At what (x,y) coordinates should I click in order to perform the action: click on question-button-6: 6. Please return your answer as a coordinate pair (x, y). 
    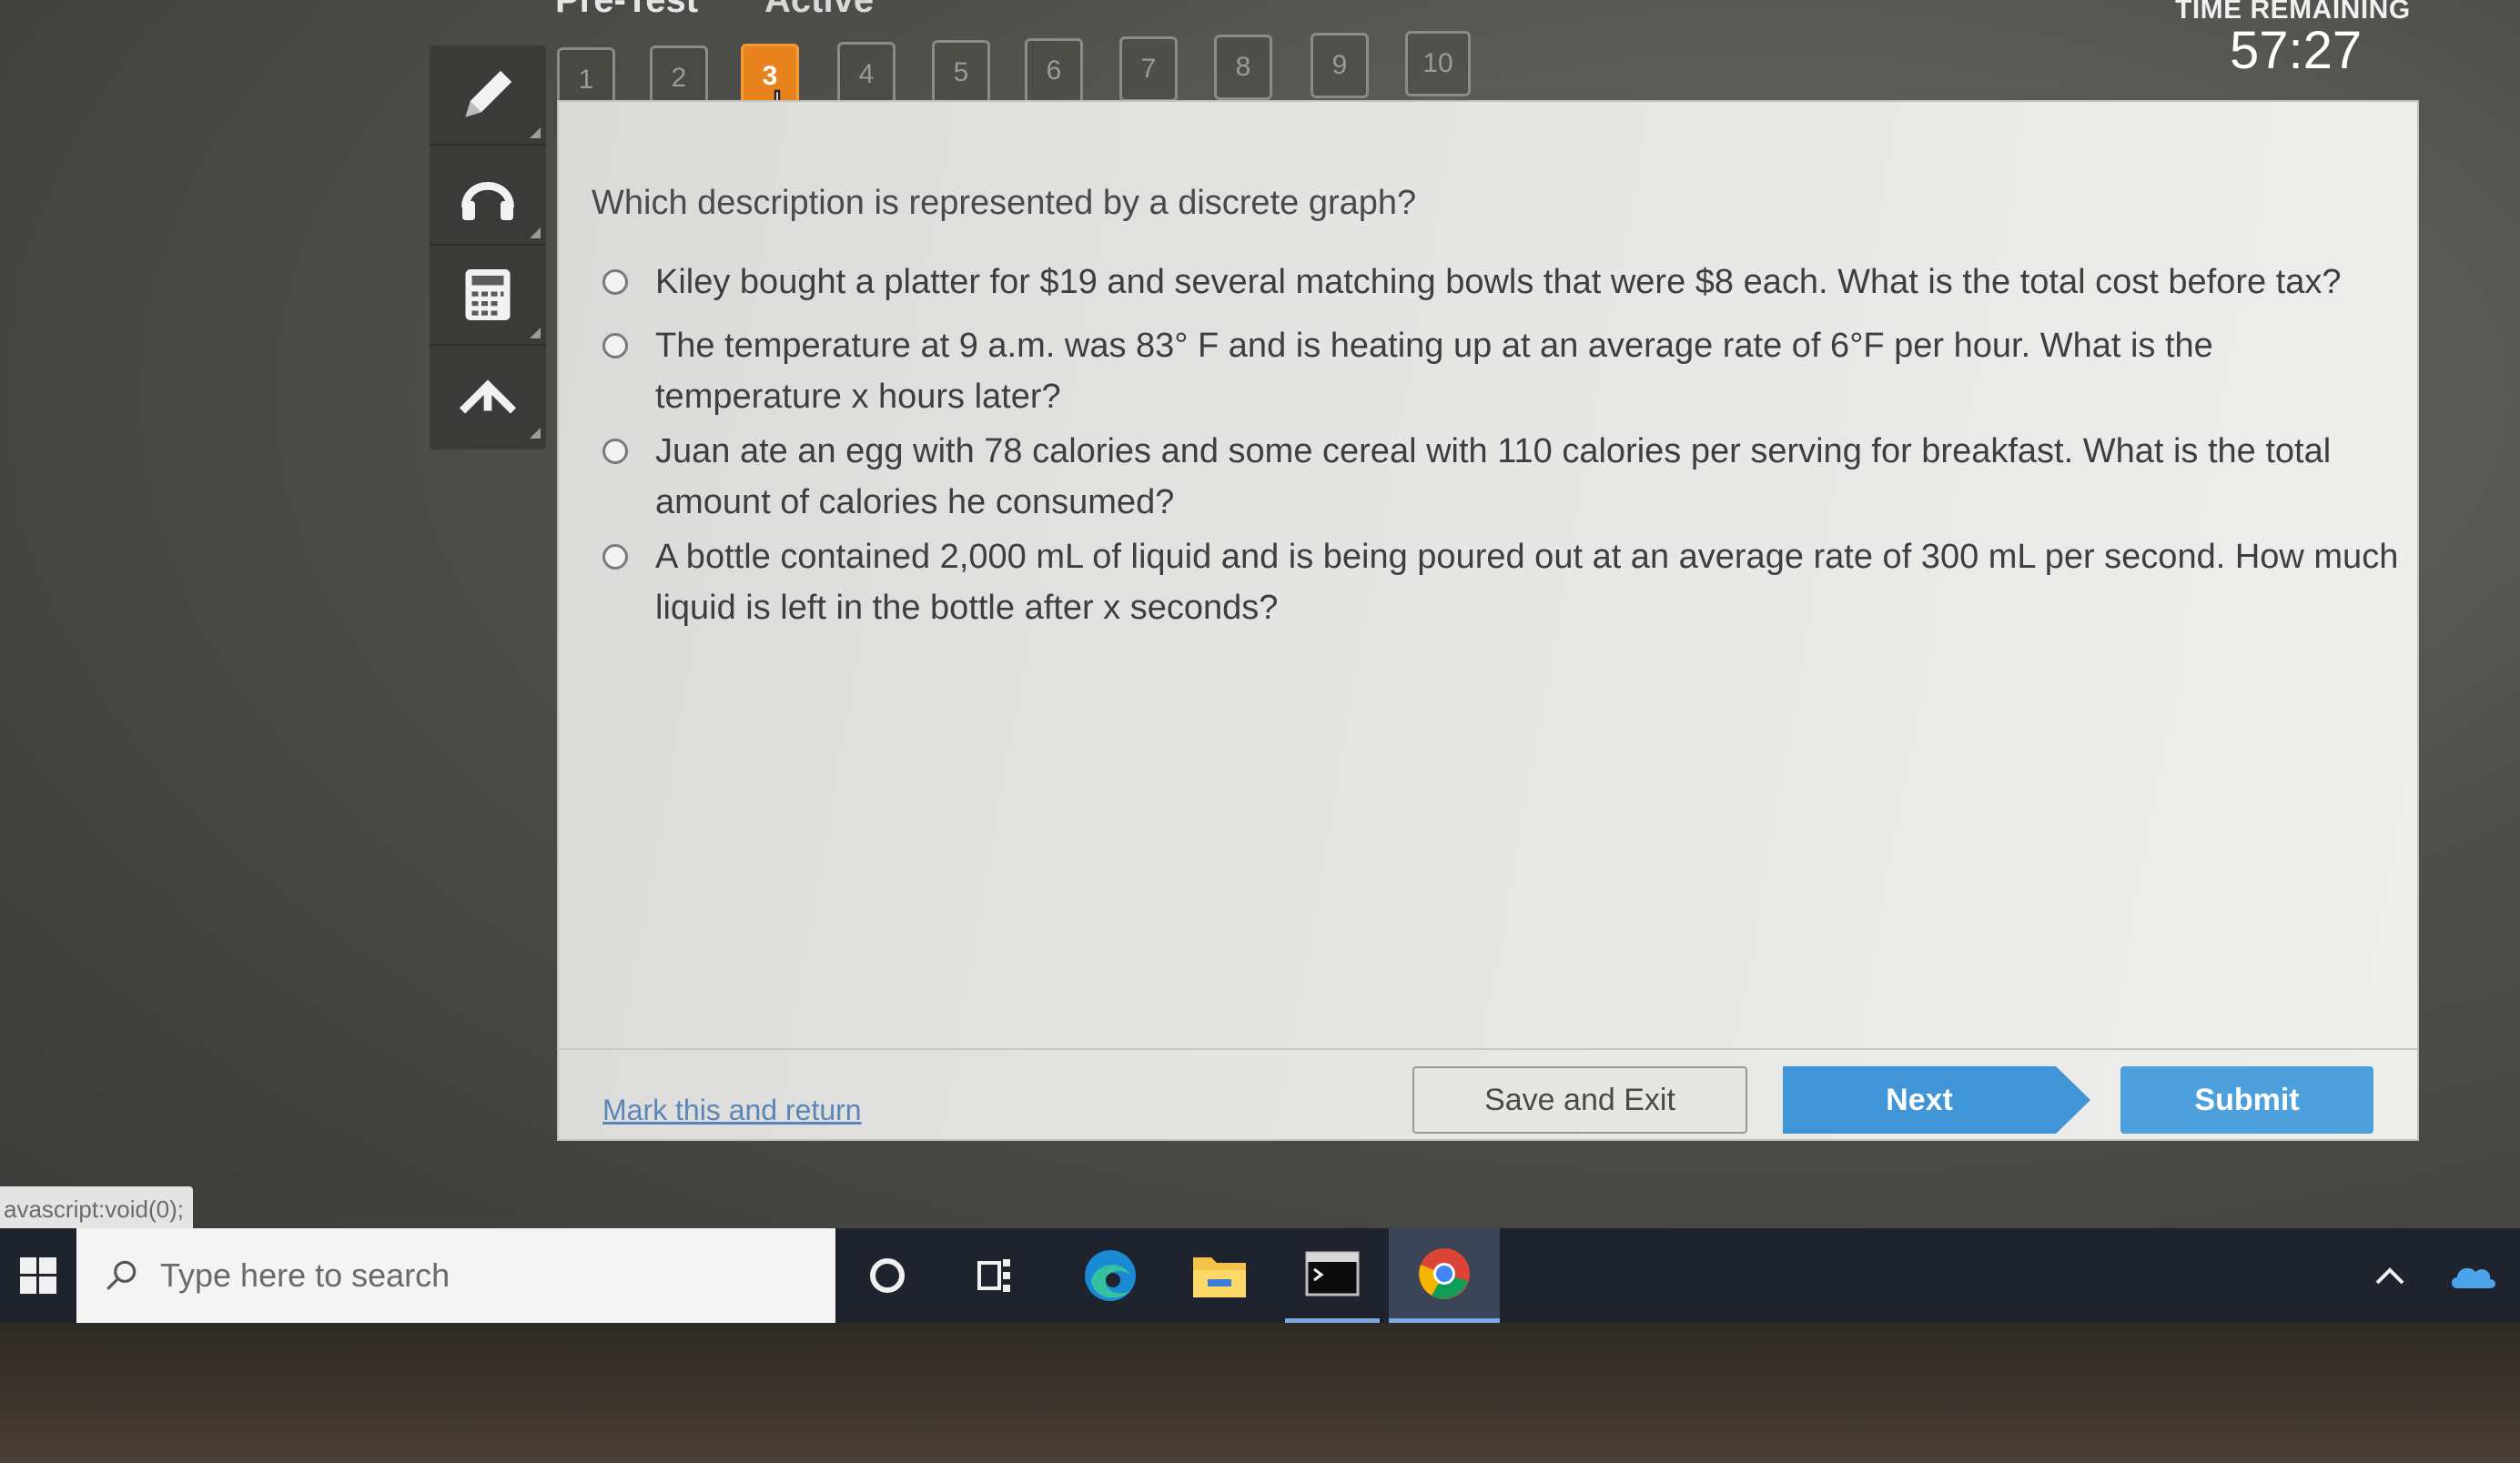
    Looking at the image, I should click on (1054, 71).